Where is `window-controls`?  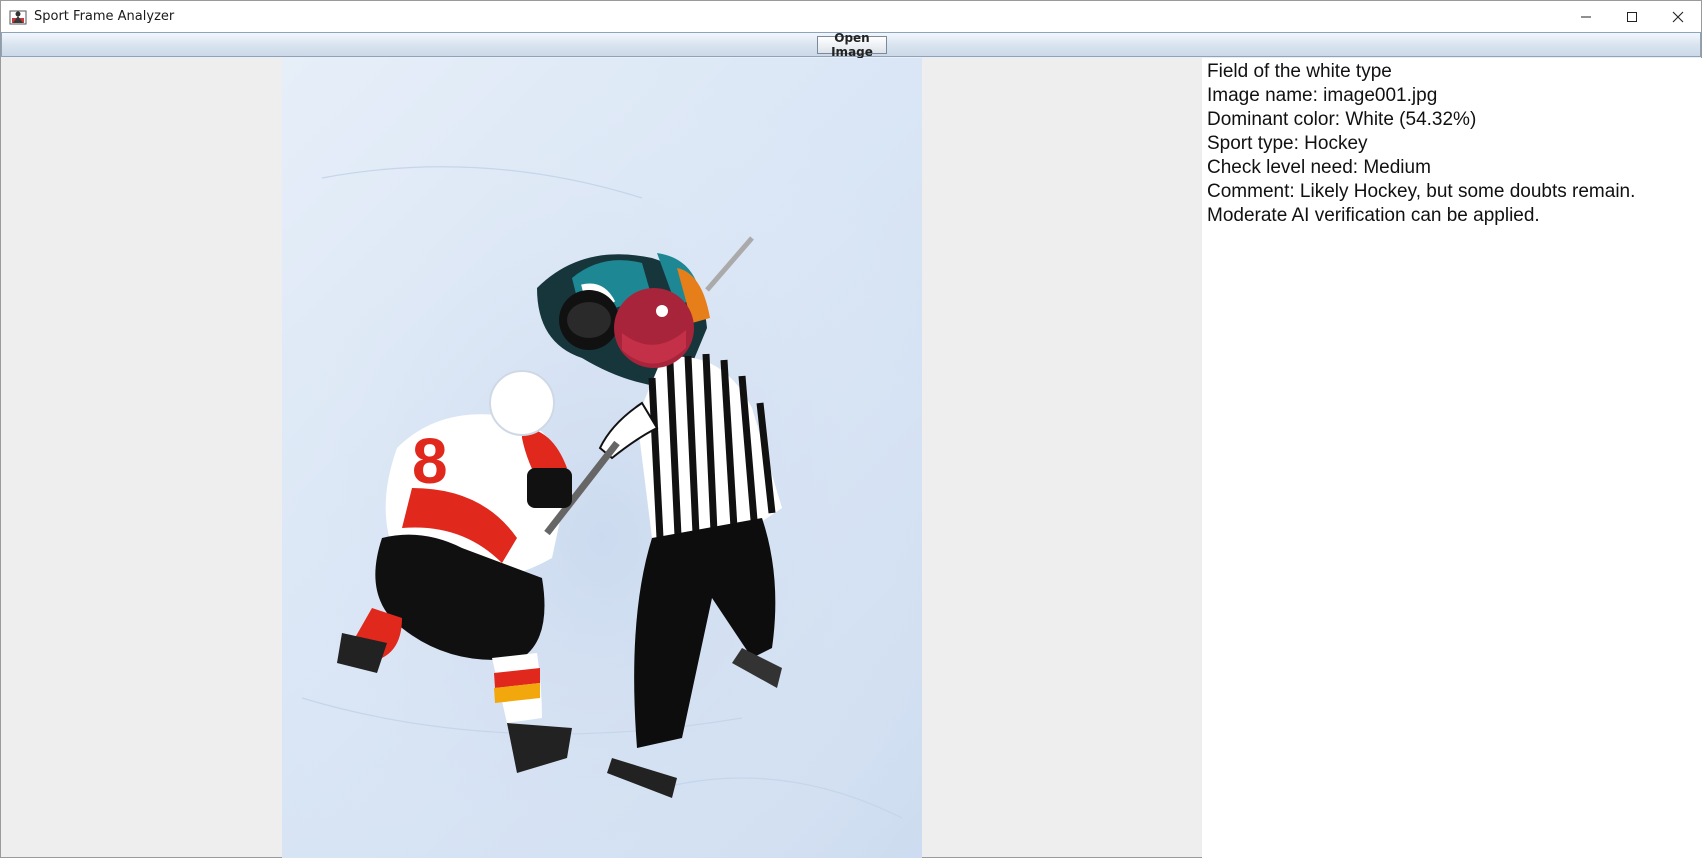 window-controls is located at coordinates (1632, 16).